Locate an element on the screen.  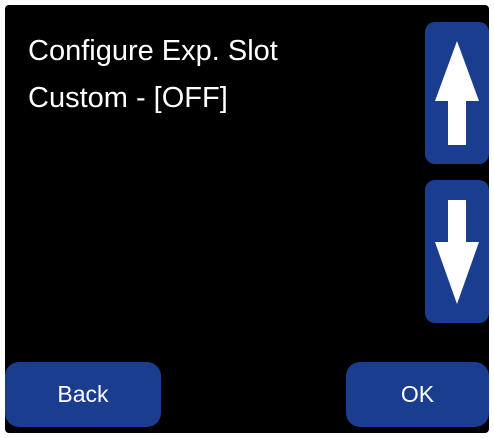
back-button: Back is located at coordinates (83, 394).